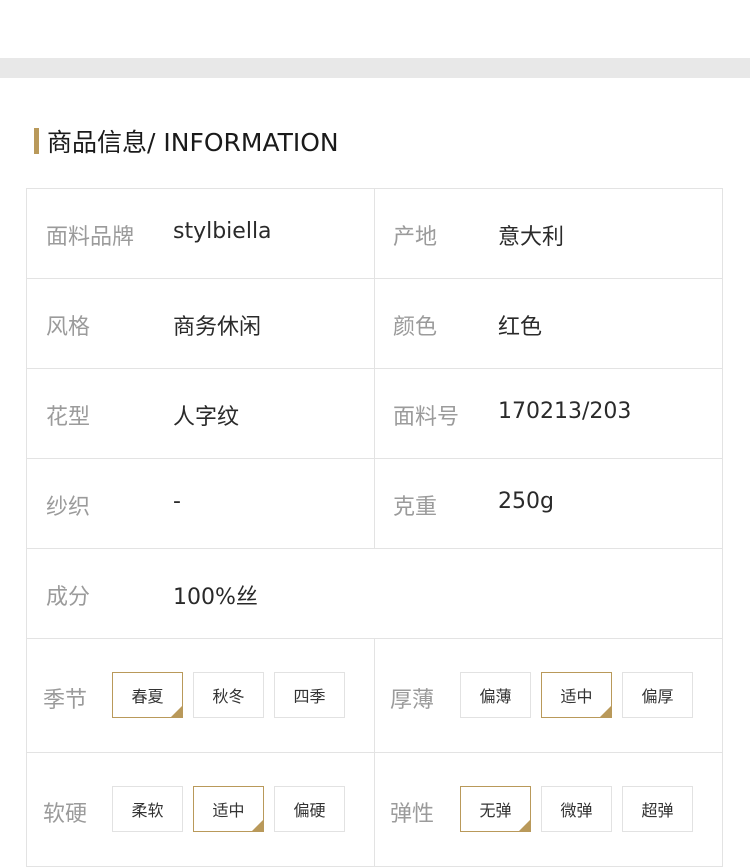 The image size is (750, 867). I want to click on composition-value: 100%丝, so click(215, 597).